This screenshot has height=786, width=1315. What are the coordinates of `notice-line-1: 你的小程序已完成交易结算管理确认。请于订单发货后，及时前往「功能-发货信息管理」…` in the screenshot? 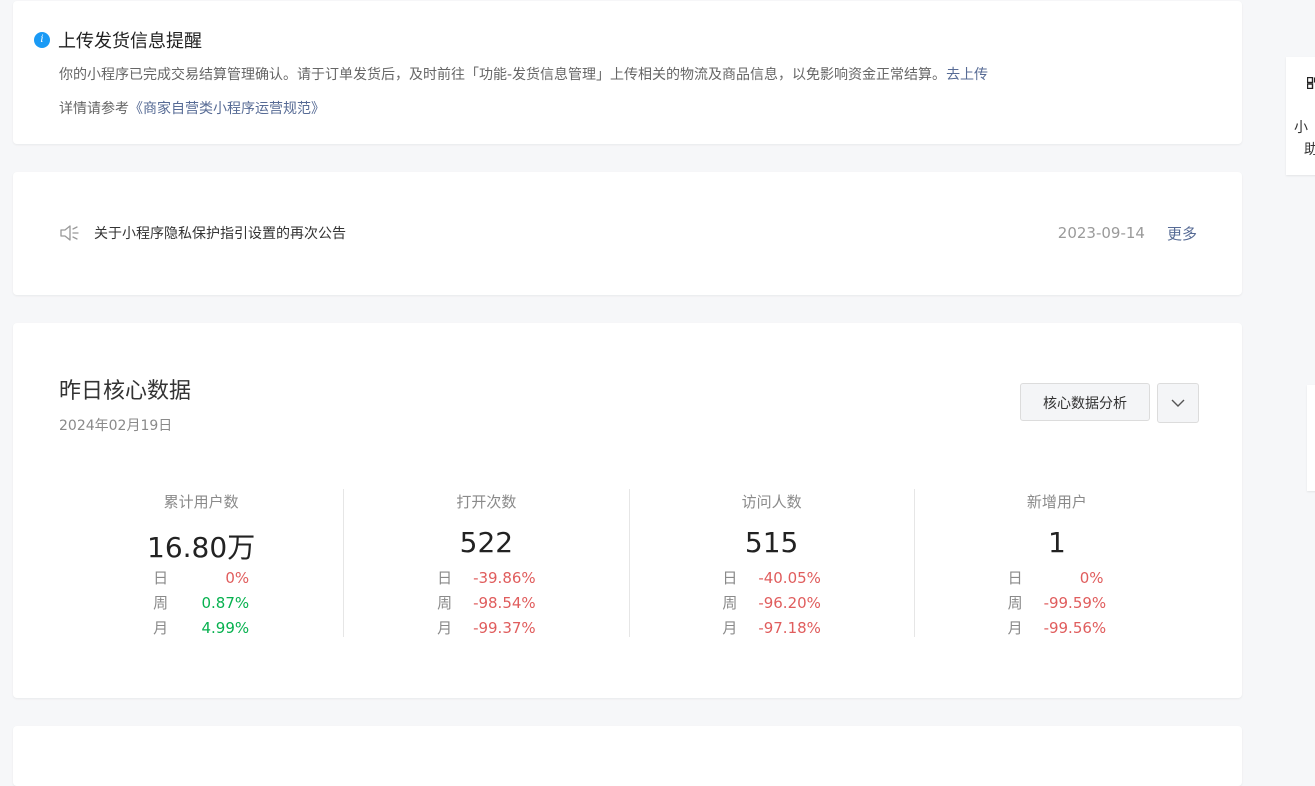 It's located at (523, 74).